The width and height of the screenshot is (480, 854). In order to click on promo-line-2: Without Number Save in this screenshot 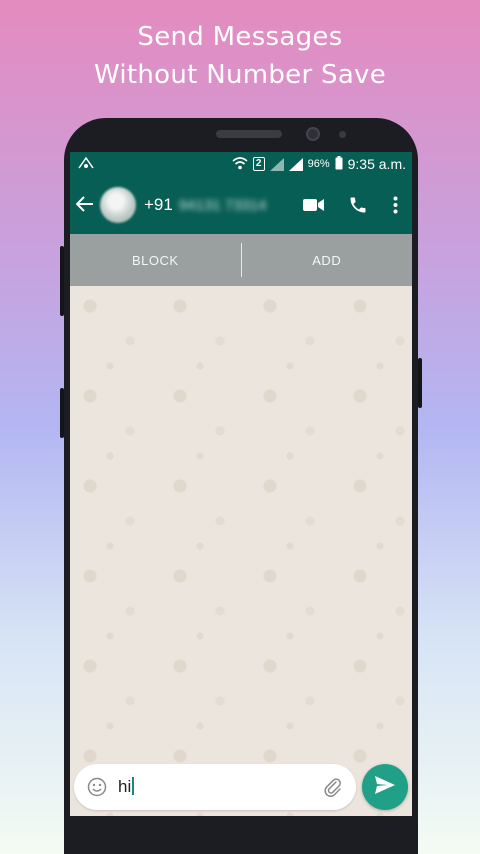, I will do `click(240, 75)`.